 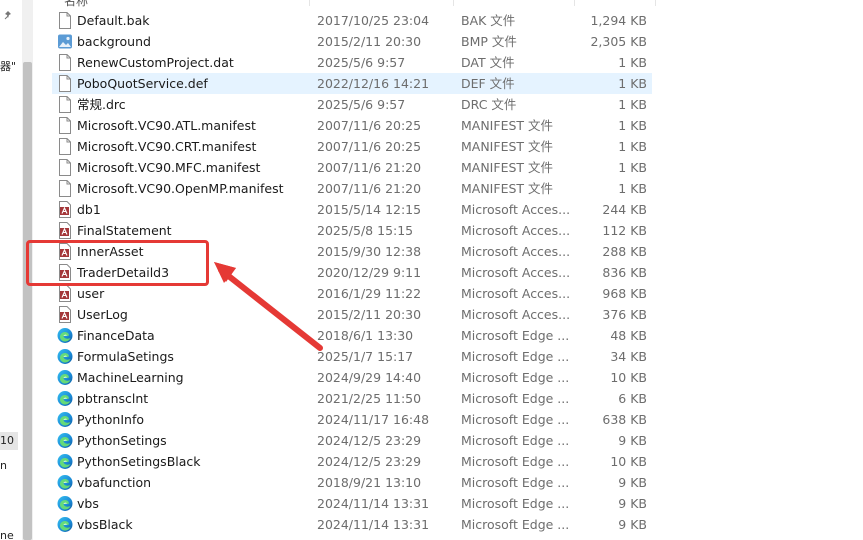 What do you see at coordinates (167, 146) in the screenshot?
I see `file-name: Microsoft.VC90.CRT.manifest` at bounding box center [167, 146].